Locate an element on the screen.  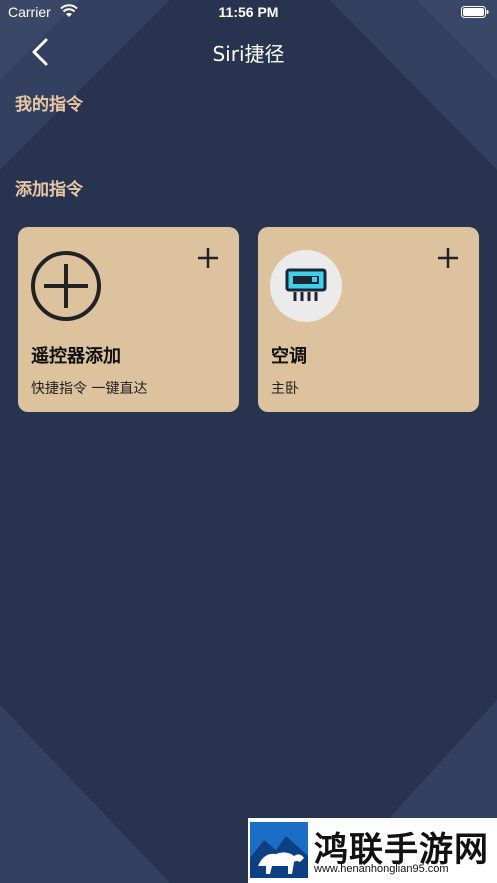
add-circle-icon is located at coordinates (66, 286).